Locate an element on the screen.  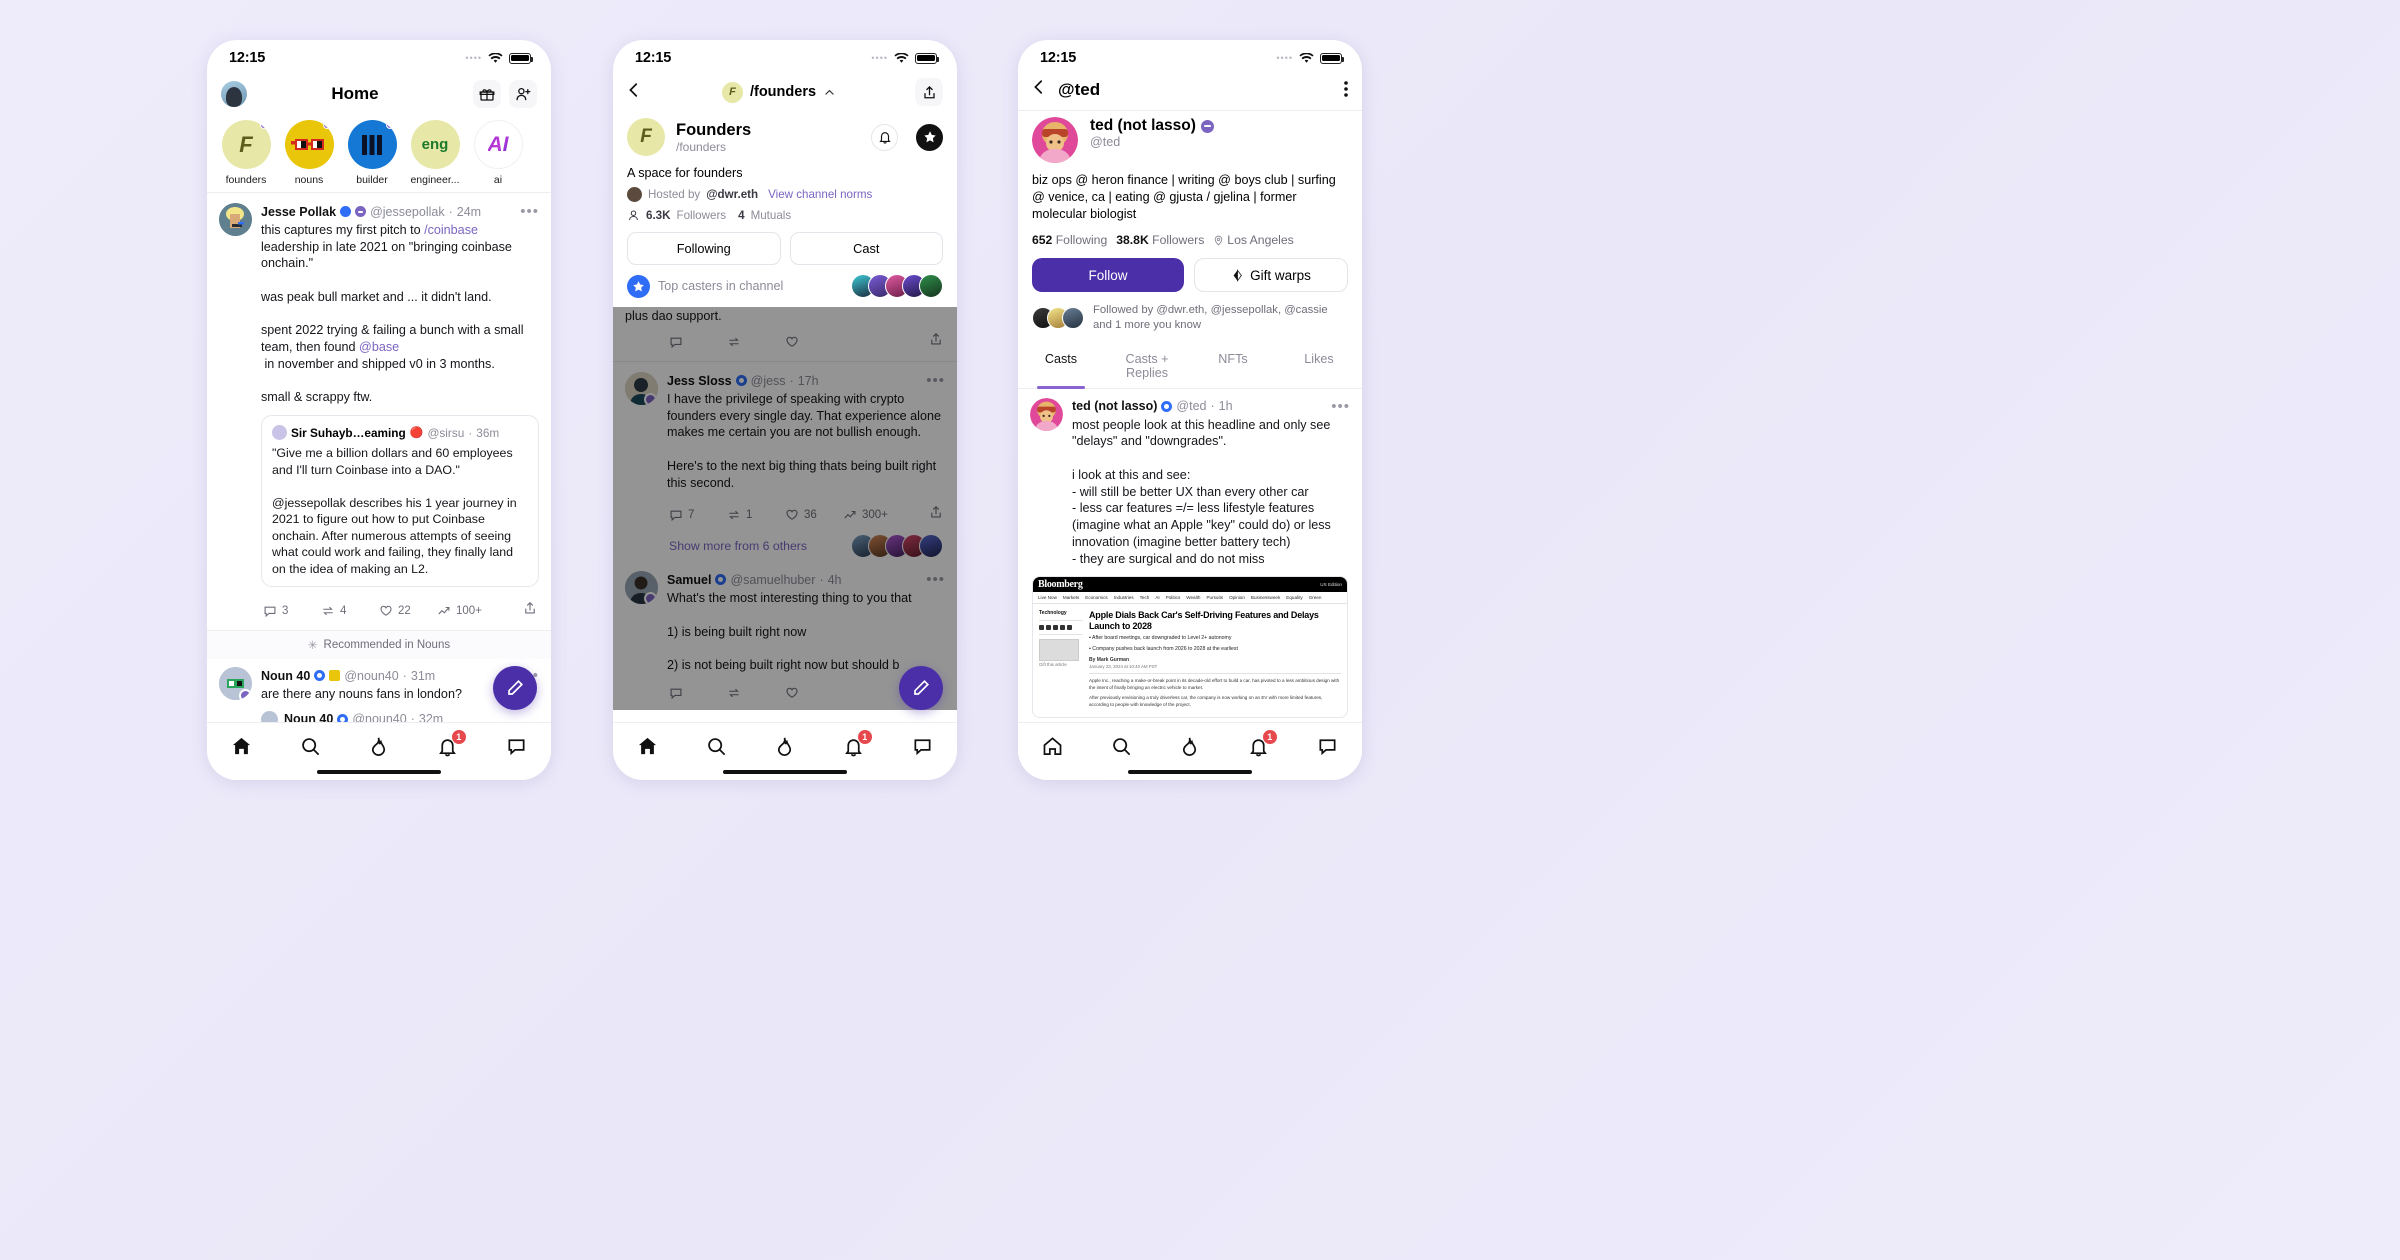
channel-item-founders: F founders is located at coordinates (246, 153).